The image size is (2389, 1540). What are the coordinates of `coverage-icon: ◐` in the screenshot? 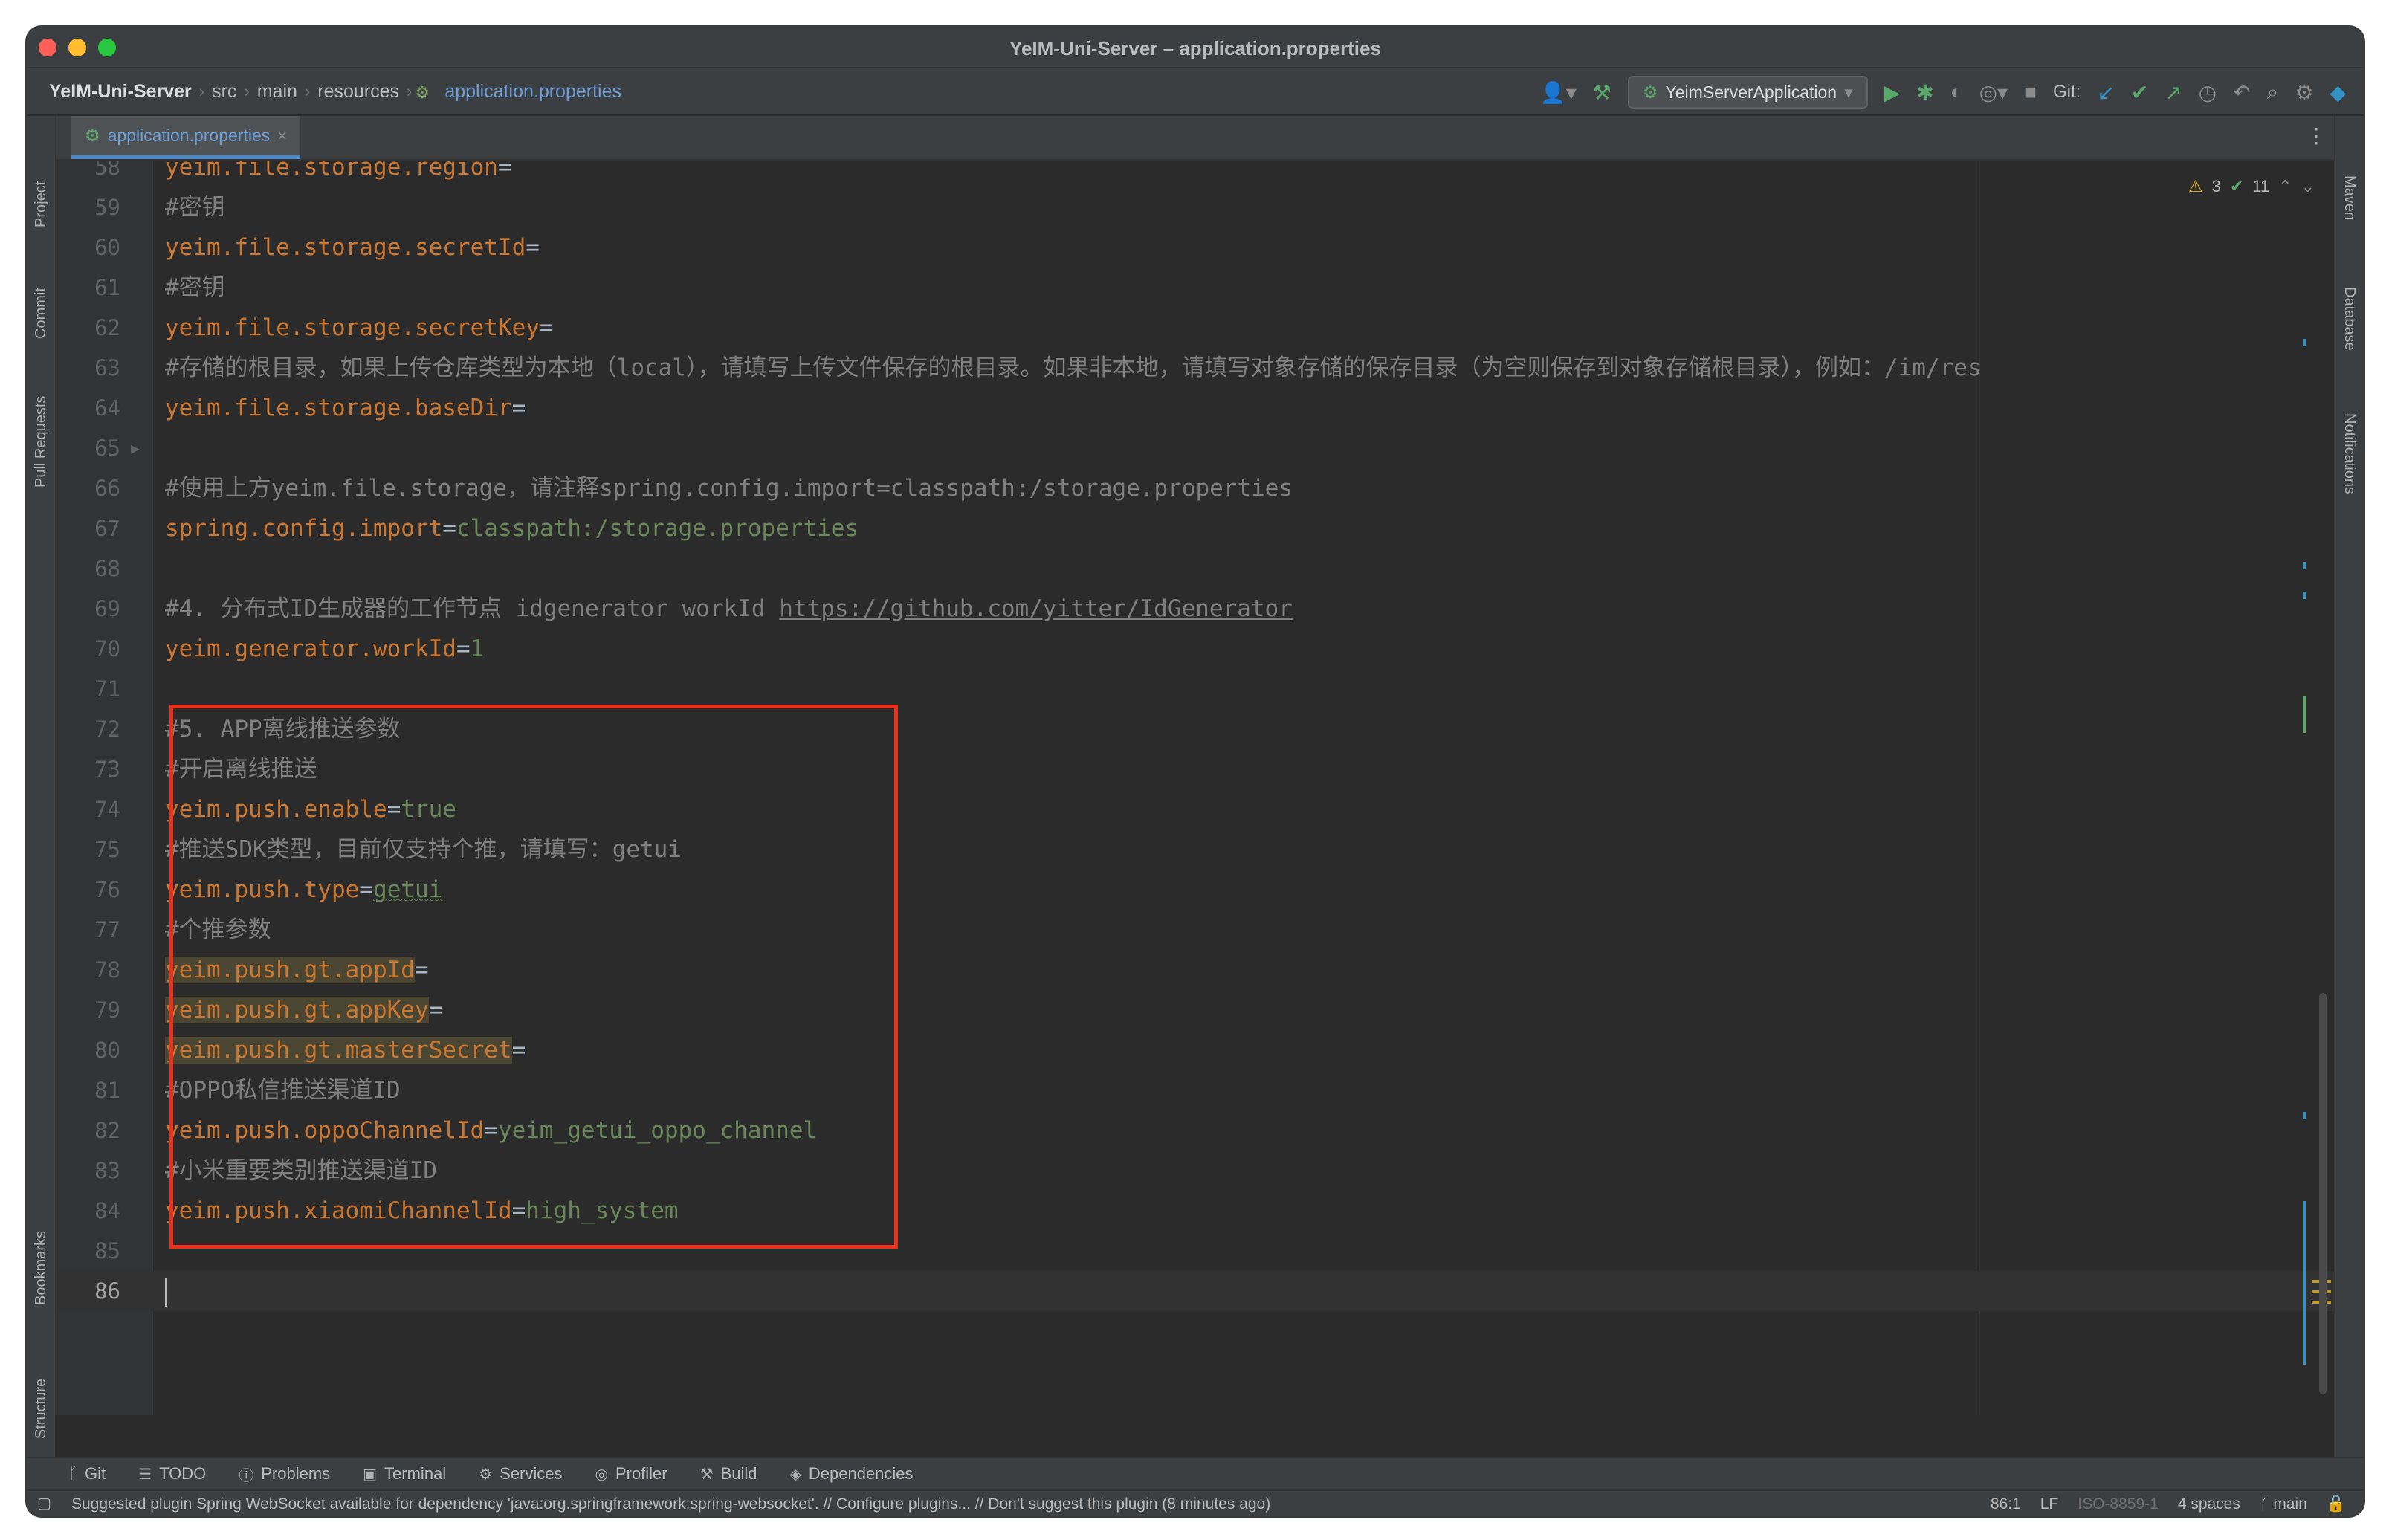 It's located at (1957, 92).